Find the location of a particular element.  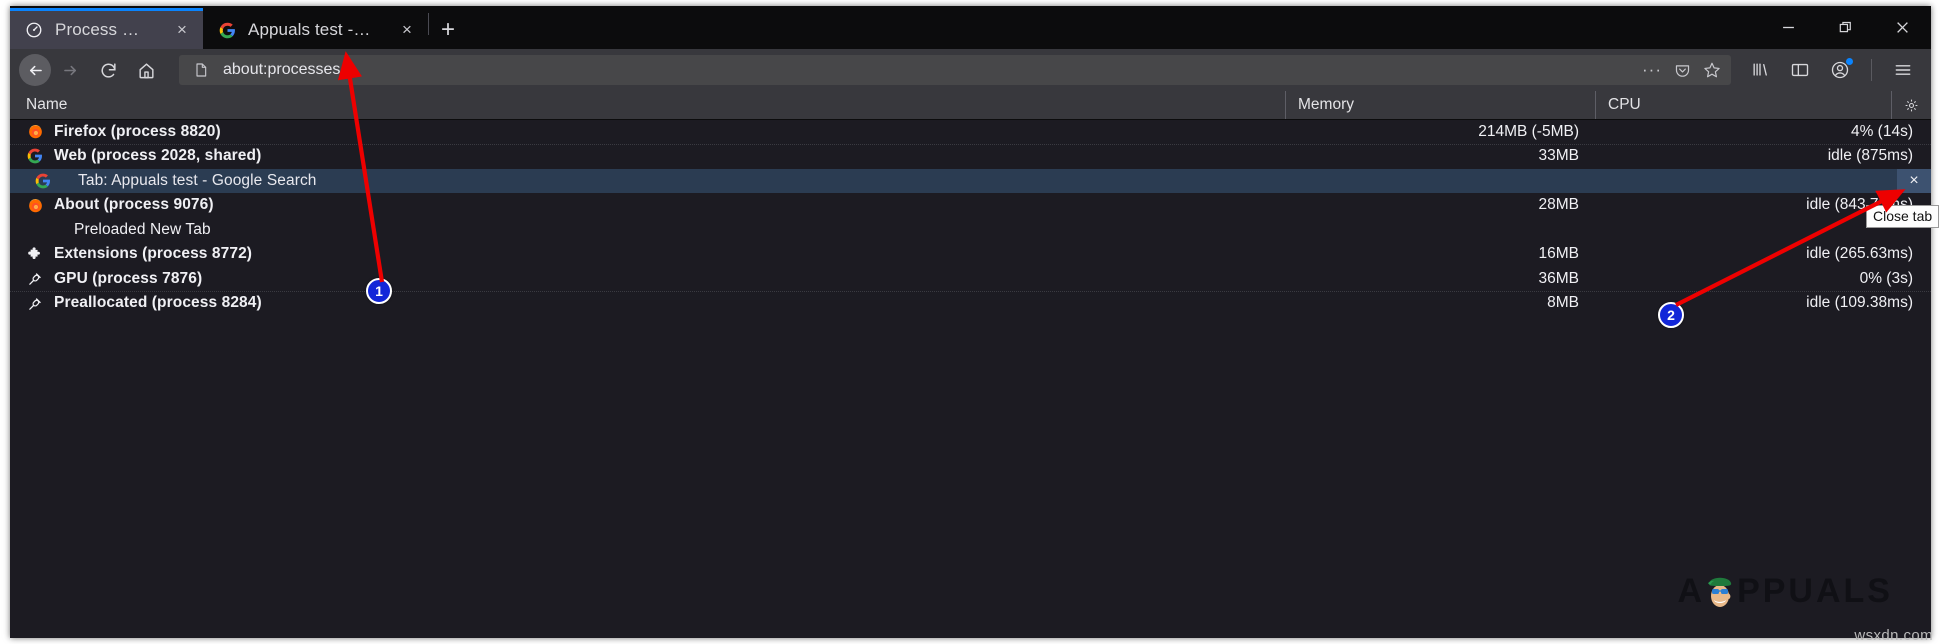

appuals-watermark: A PPUALS is located at coordinates (1785, 591).